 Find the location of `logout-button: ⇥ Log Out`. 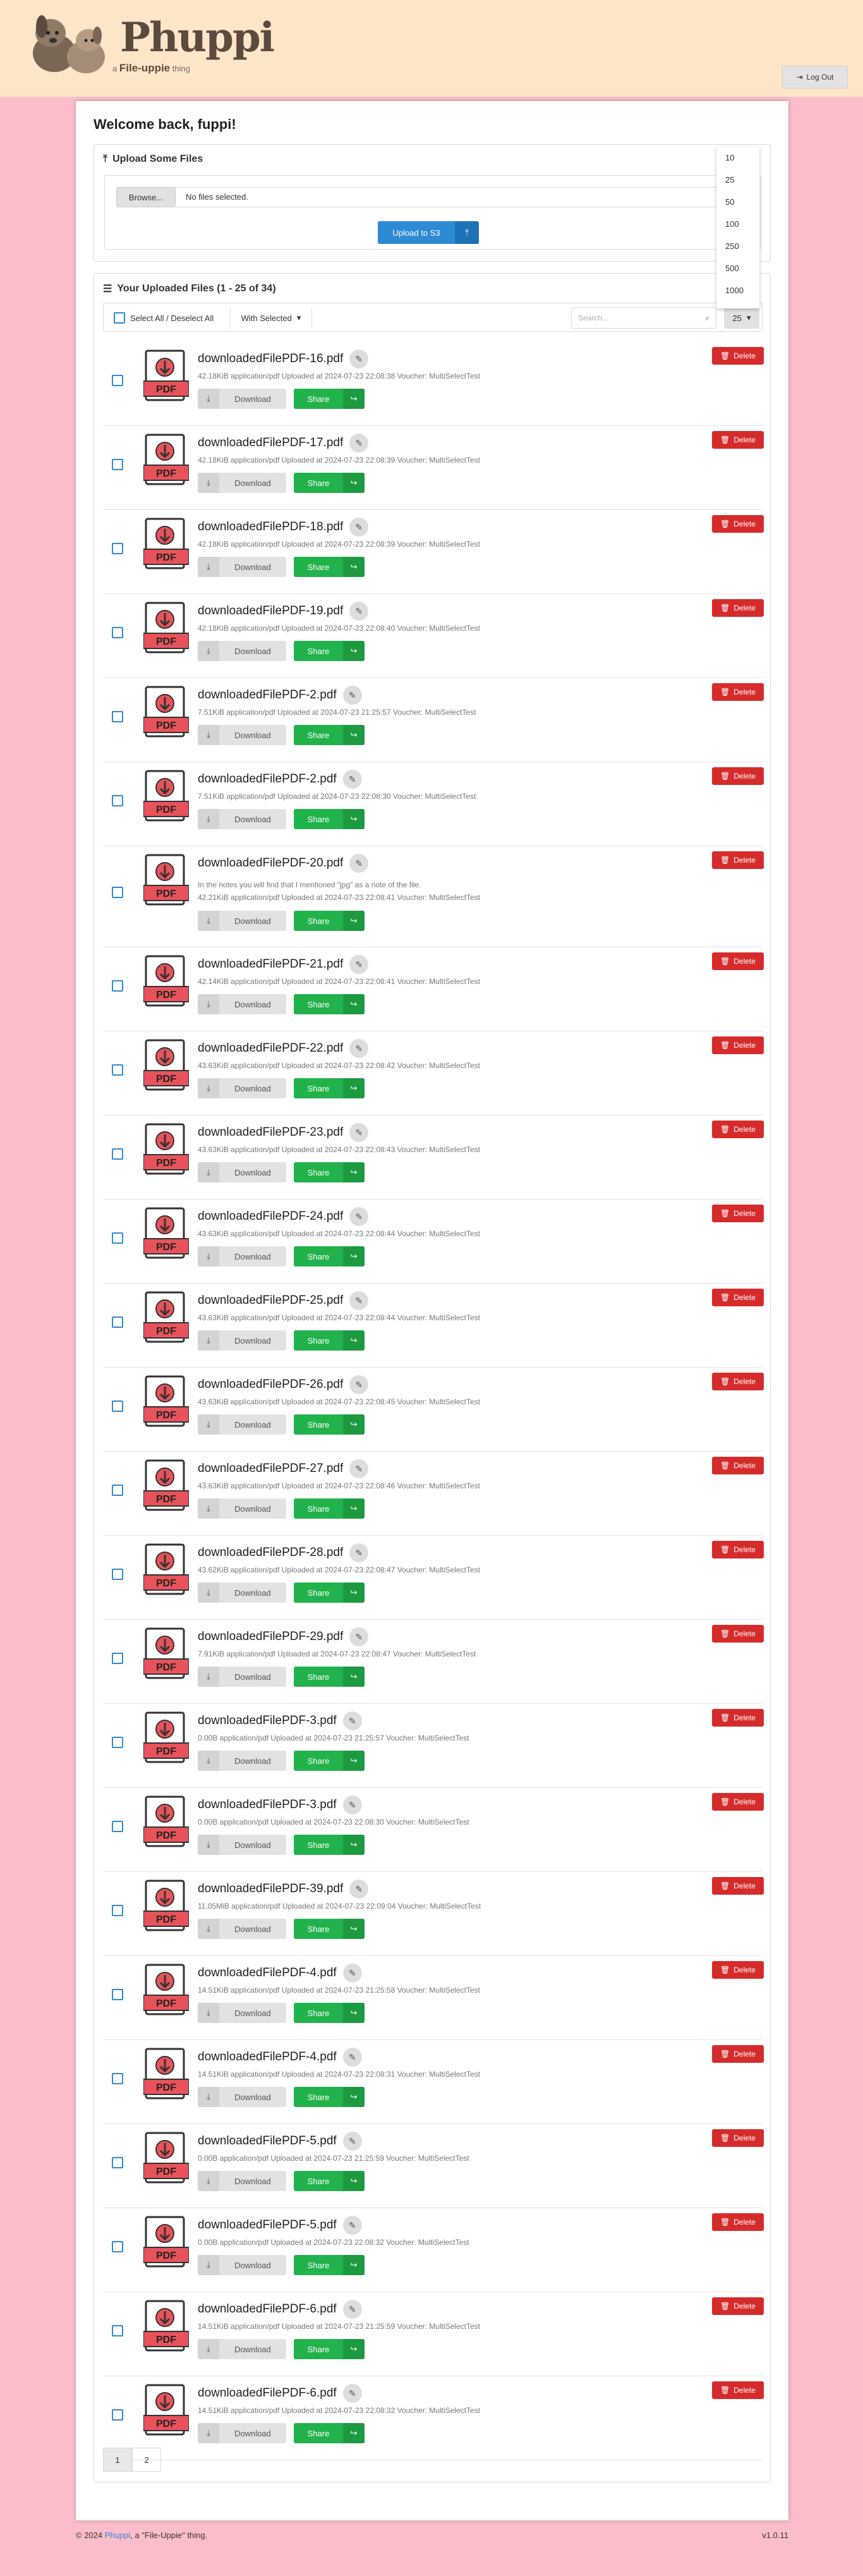

logout-button: ⇥ Log Out is located at coordinates (815, 77).